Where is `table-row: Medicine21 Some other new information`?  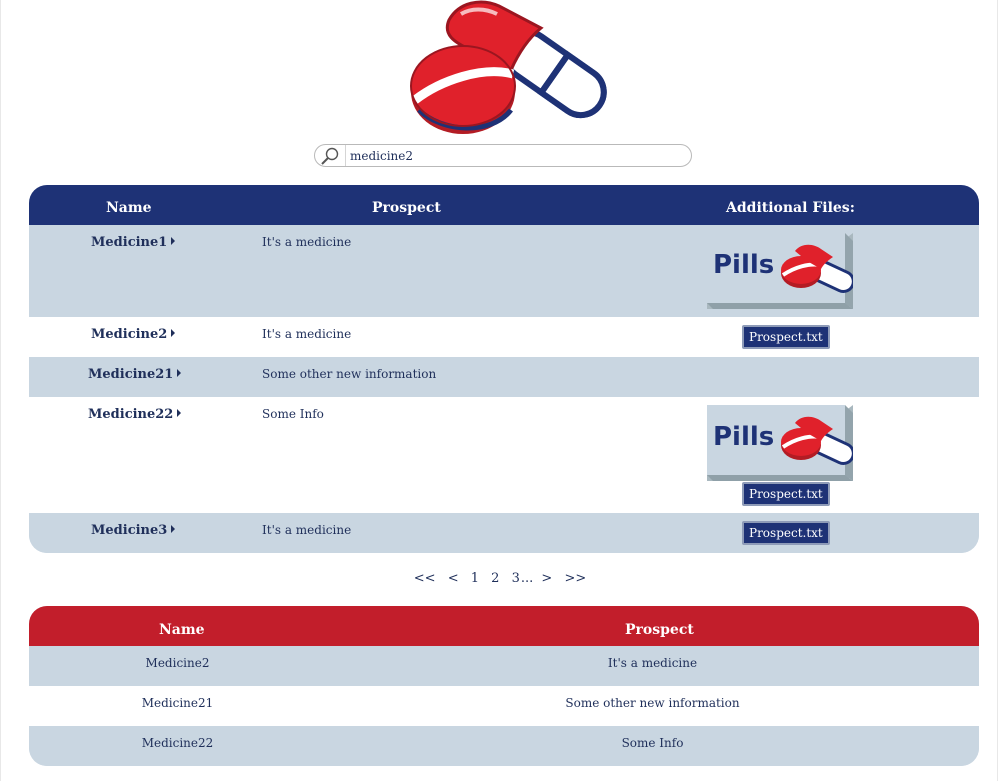 table-row: Medicine21 Some other new information is located at coordinates (504, 377).